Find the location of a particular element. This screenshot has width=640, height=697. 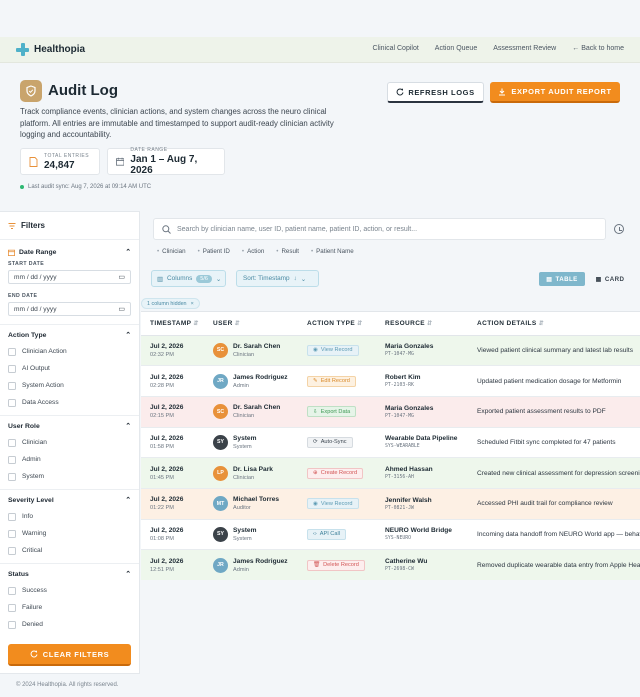

action-type-section-toggle: Action Type ⌃ is located at coordinates (69, 335).